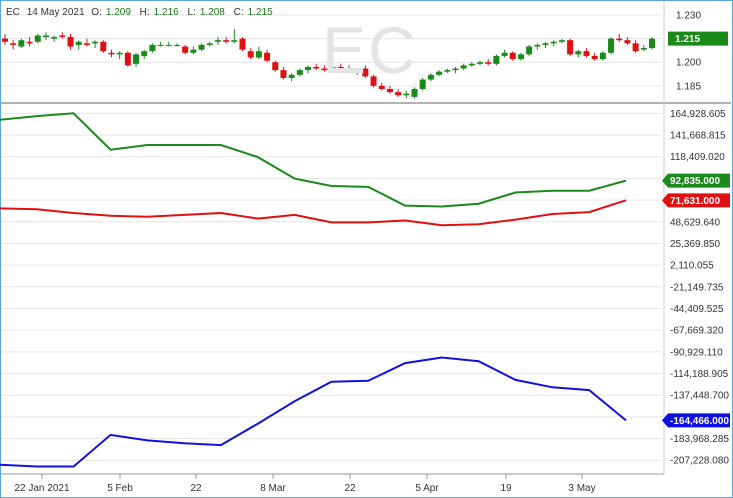  What do you see at coordinates (41, 488) in the screenshot?
I see `x-tick-label: 22 Jan 2021` at bounding box center [41, 488].